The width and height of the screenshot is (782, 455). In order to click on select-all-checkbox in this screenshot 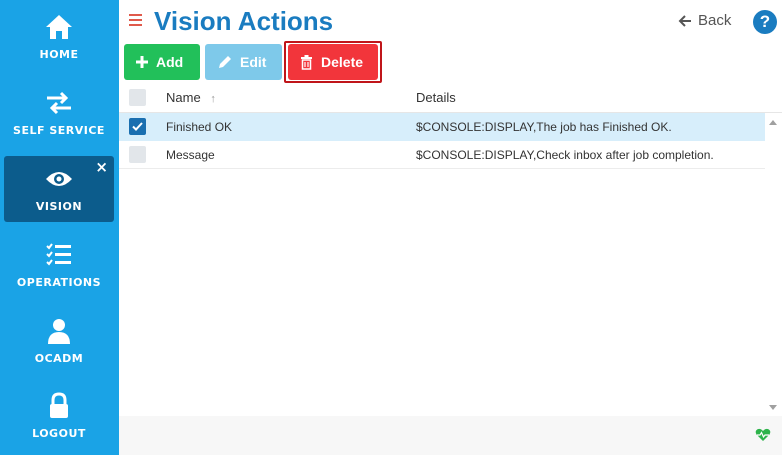, I will do `click(137, 97)`.